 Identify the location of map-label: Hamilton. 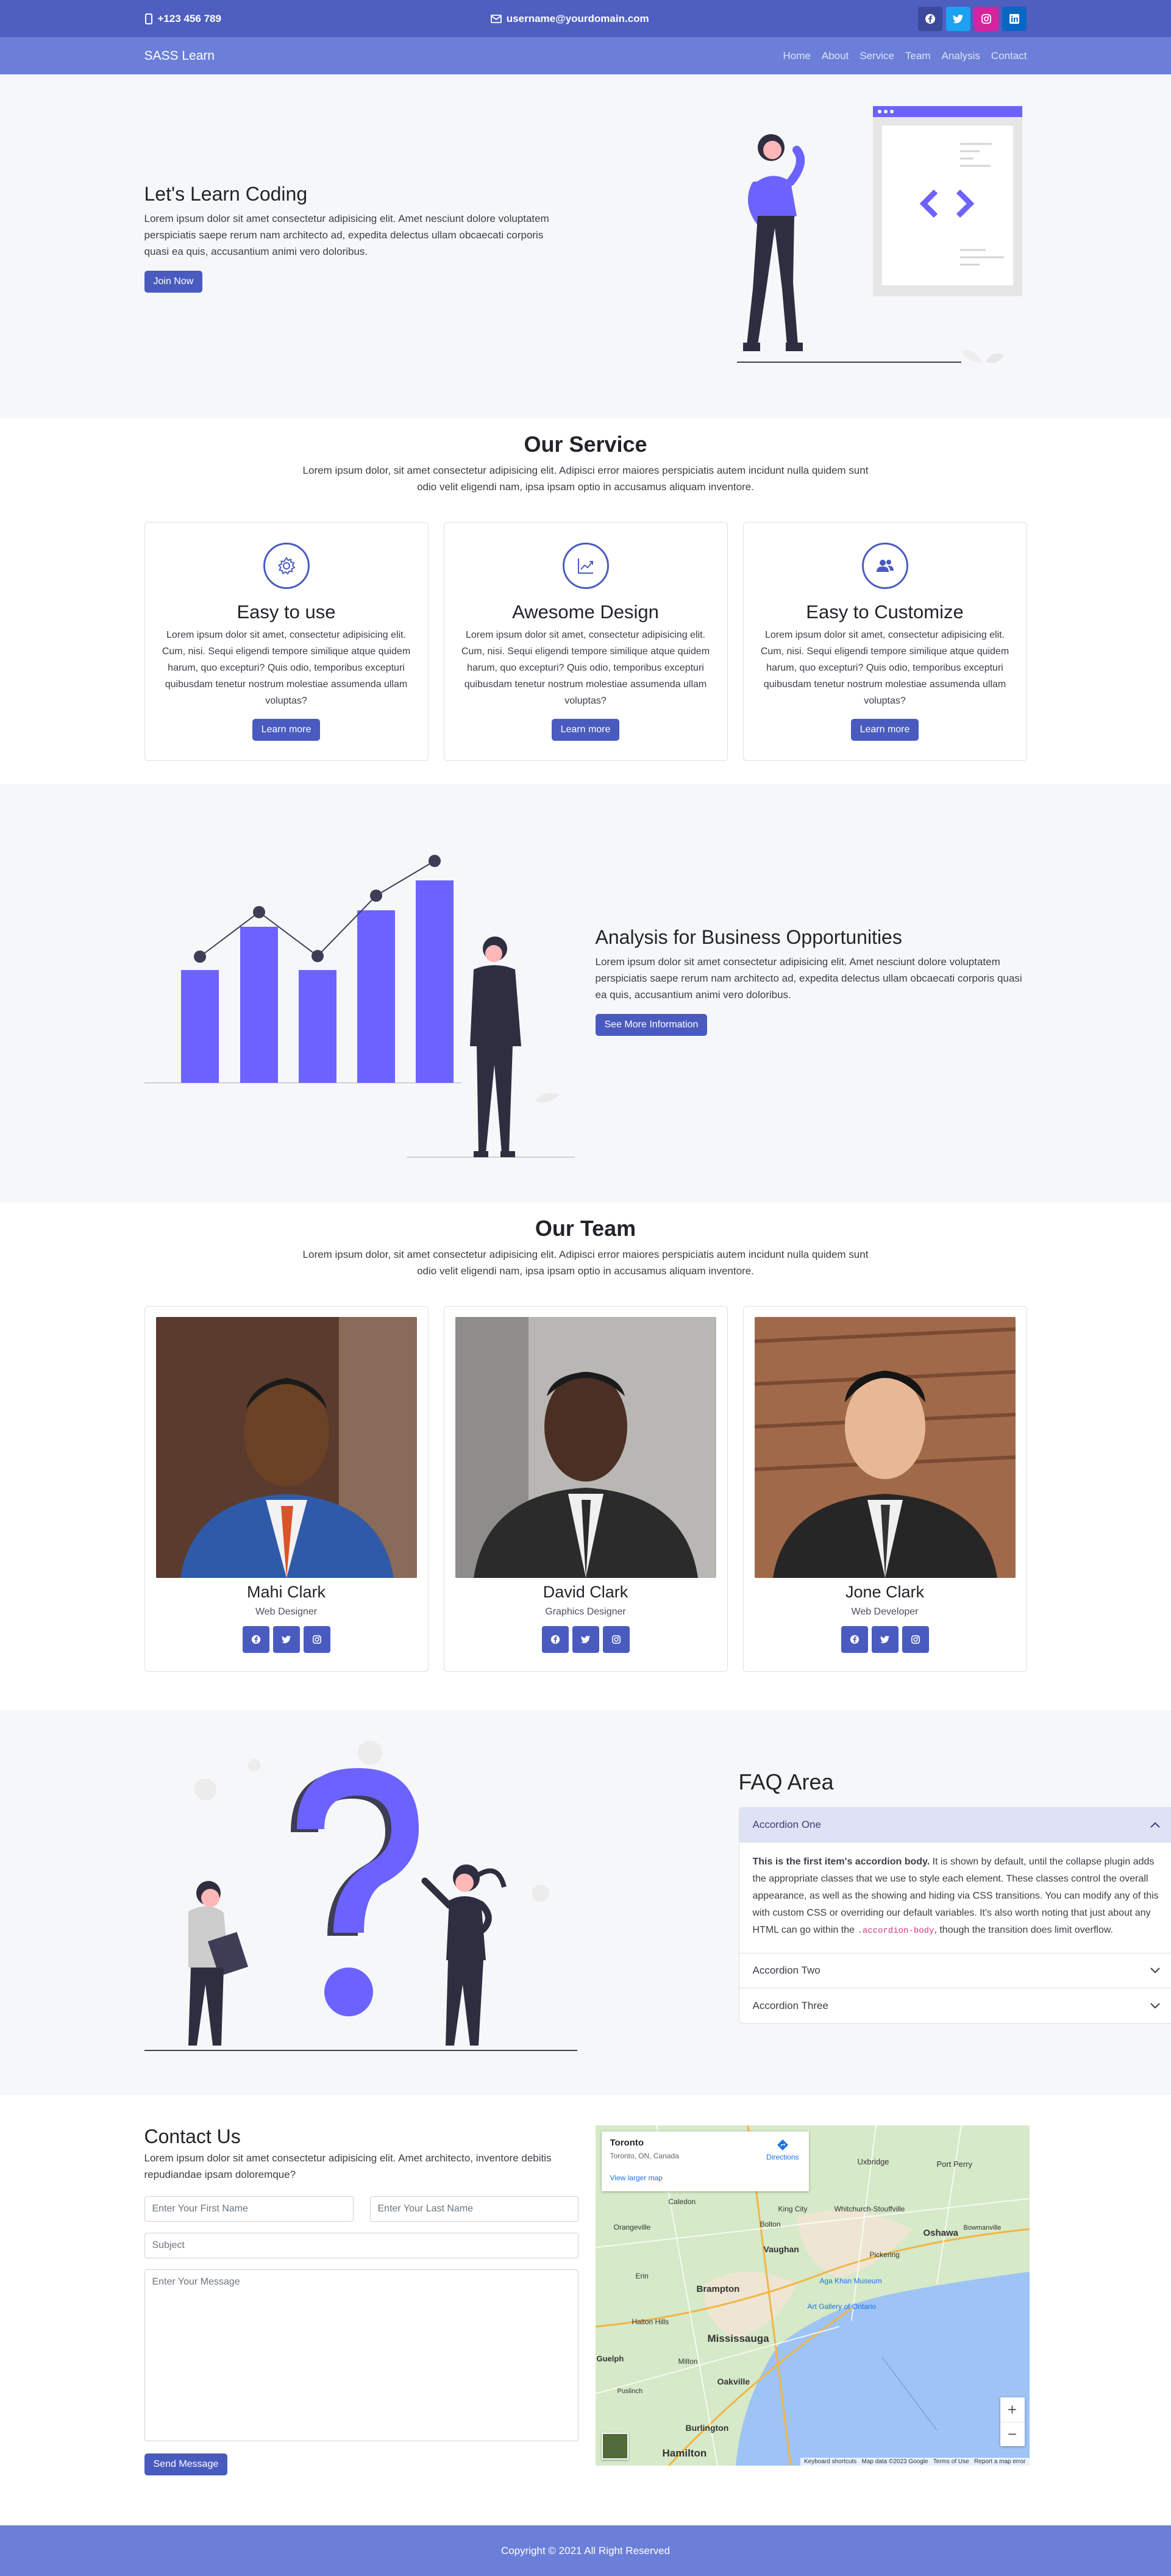
(685, 2453).